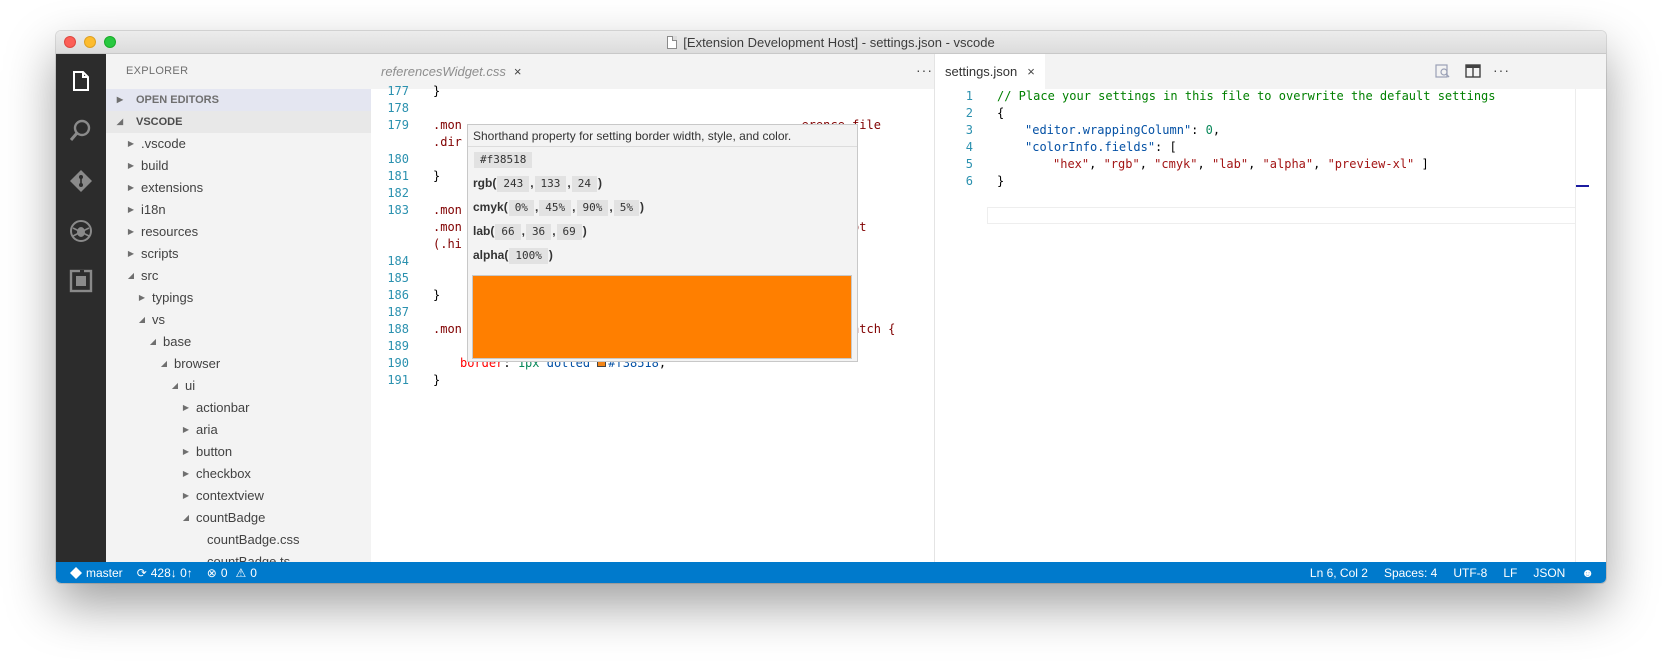 This screenshot has height=664, width=1662. Describe the element at coordinates (592, 208) in the screenshot. I see `cmyk-value-chip: 90%` at that location.